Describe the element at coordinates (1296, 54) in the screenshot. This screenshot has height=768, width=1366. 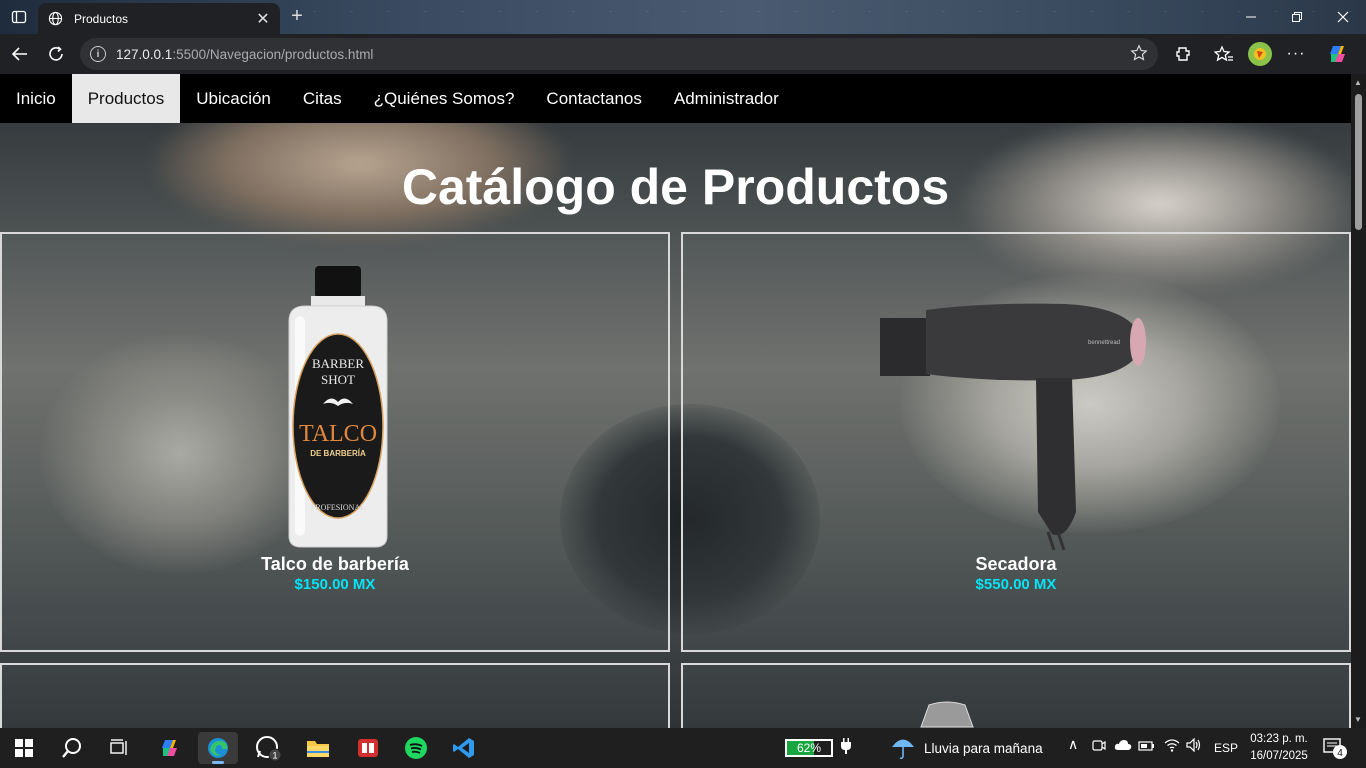
I see `more-options-icon: ···` at that location.